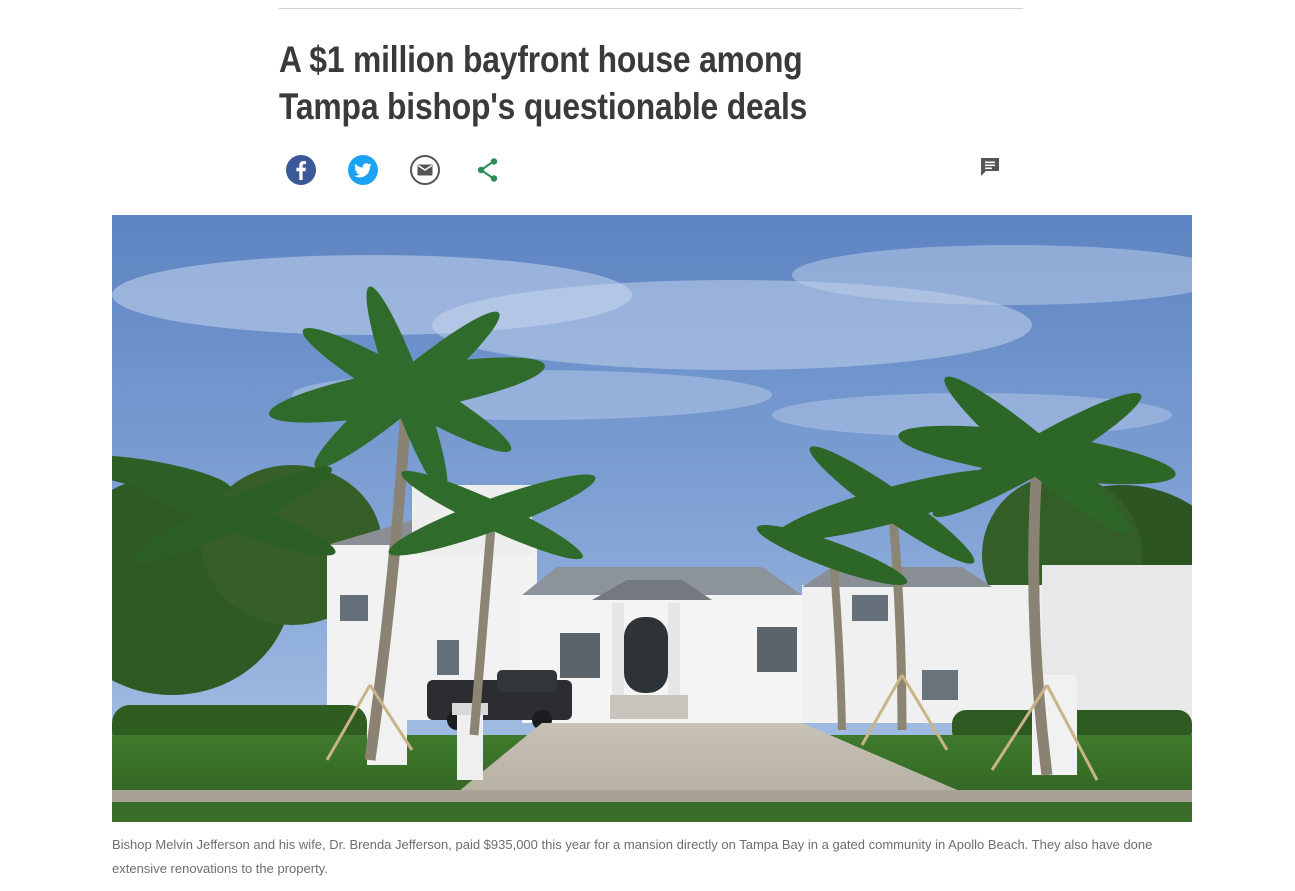 This screenshot has width=1295, height=891. I want to click on comment-icon, so click(990, 167).